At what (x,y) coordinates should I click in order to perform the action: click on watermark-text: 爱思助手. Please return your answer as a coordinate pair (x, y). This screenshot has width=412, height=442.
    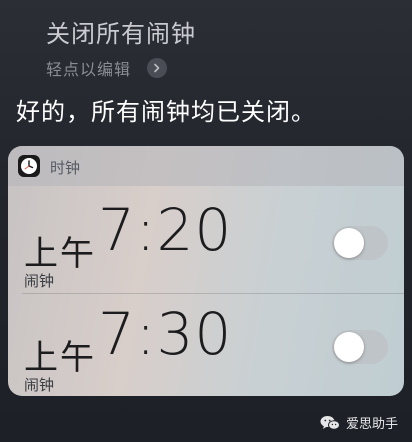
    Looking at the image, I should click on (371, 424).